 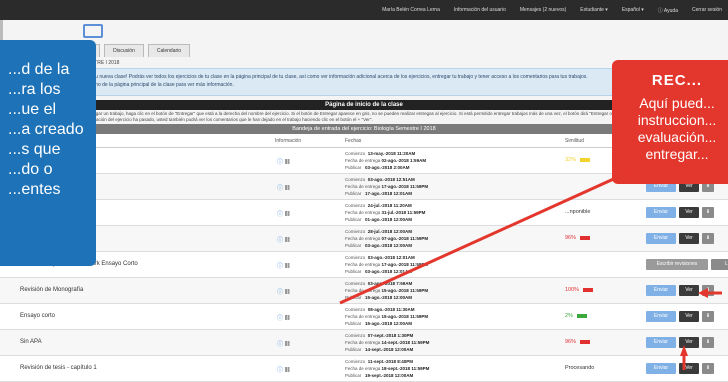 I want to click on similarity-score: Procesando, so click(x=579, y=368).